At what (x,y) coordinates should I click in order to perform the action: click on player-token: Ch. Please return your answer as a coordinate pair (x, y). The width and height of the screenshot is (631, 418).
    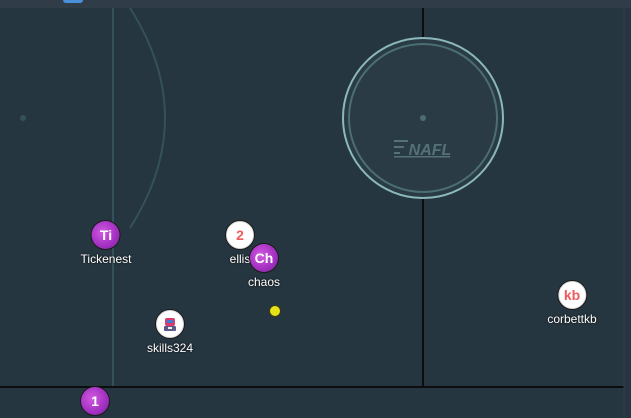
    Looking at the image, I should click on (264, 258).